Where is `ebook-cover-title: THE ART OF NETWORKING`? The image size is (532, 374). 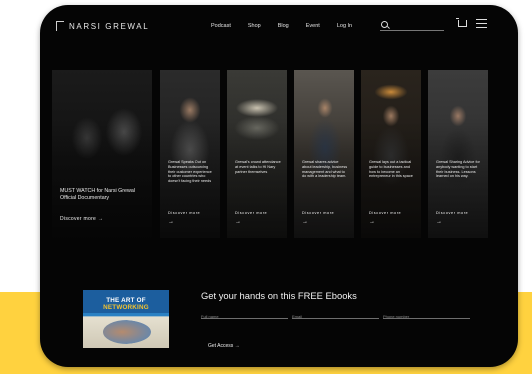
ebook-cover-title: THE ART OF NETWORKING is located at coordinates (126, 304).